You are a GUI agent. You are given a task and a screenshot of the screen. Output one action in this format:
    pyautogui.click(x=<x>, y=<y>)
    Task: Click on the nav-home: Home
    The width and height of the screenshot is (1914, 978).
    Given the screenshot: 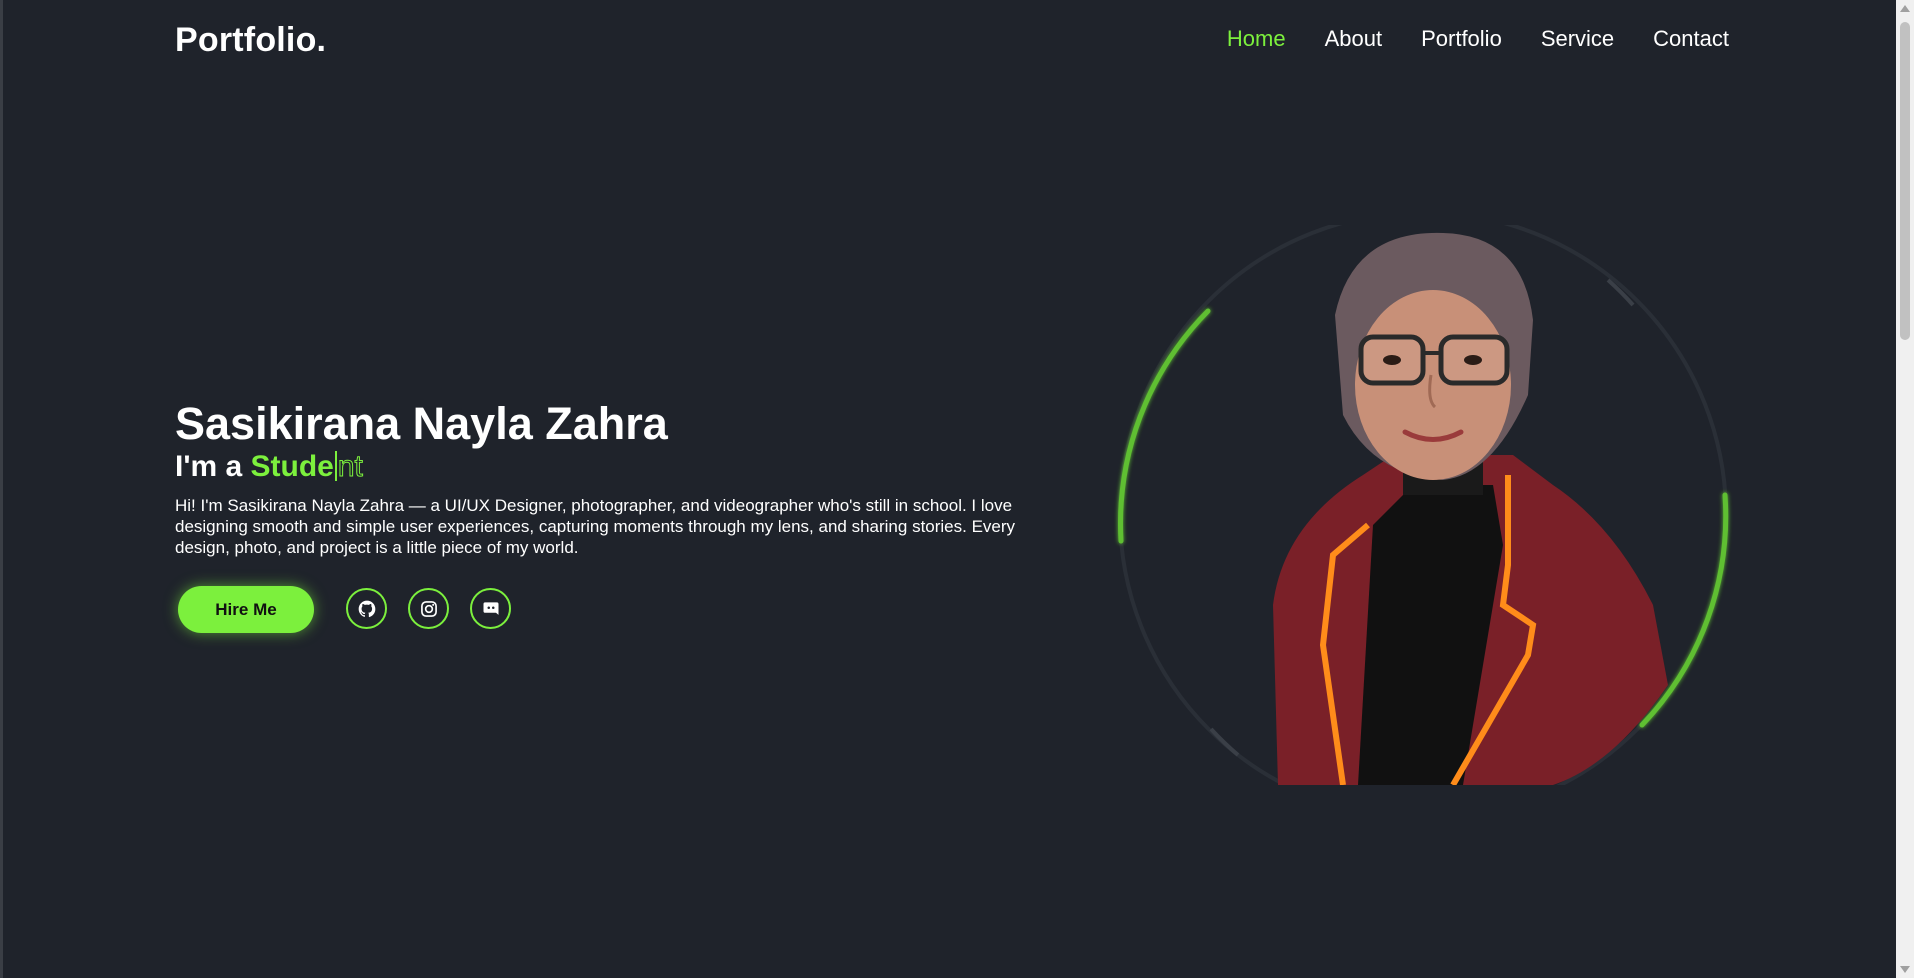 What is the action you would take?
    pyautogui.click(x=1256, y=39)
    